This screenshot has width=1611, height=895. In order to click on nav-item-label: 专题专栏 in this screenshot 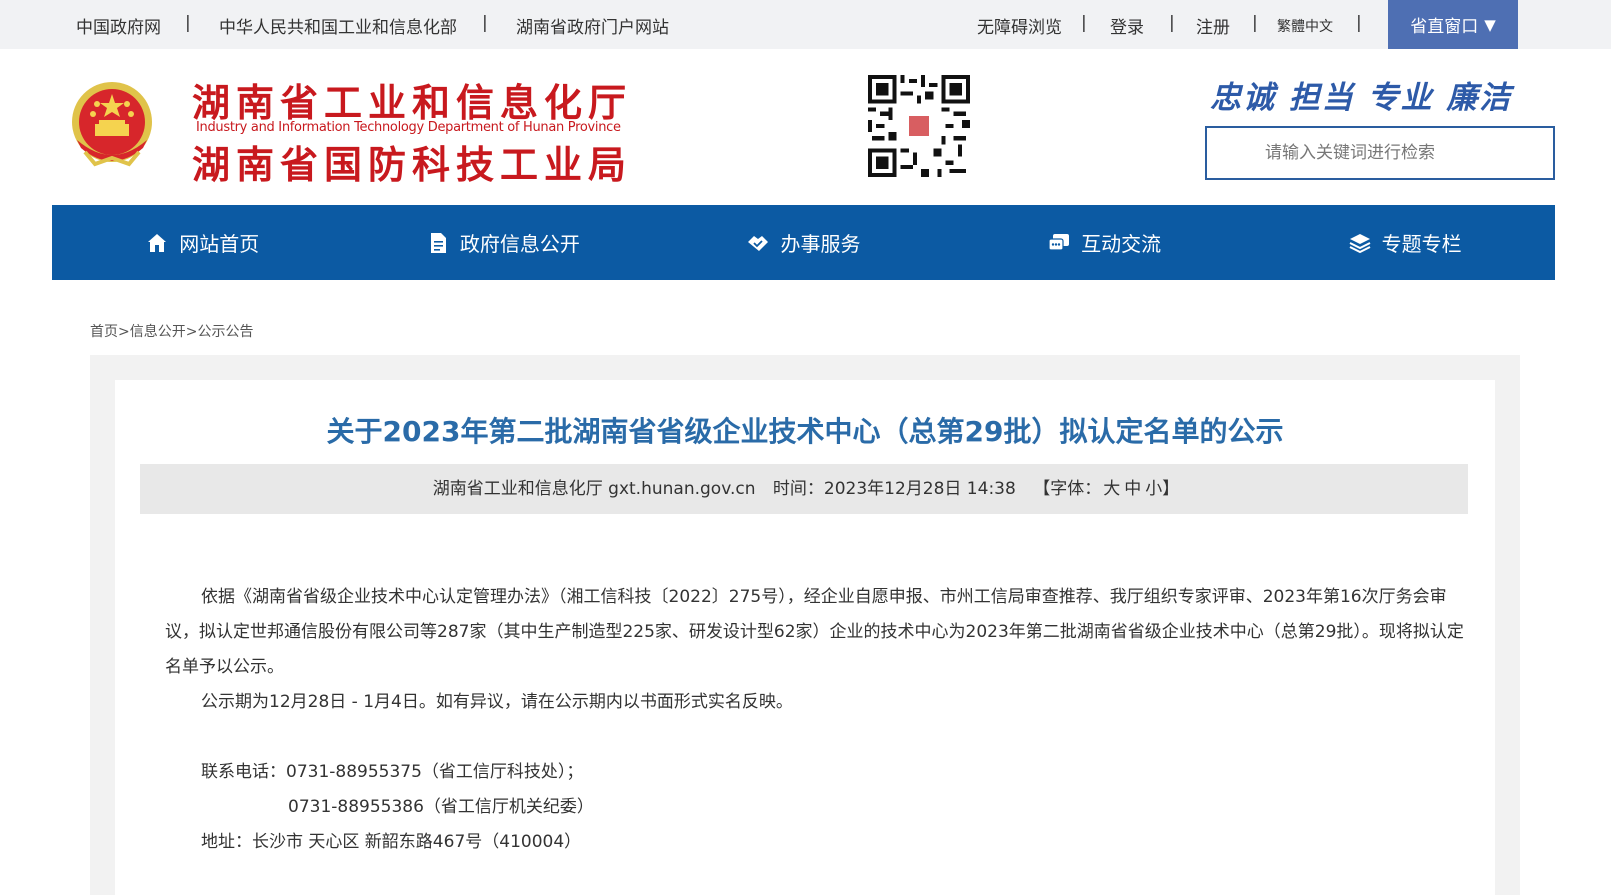, I will do `click(1421, 244)`.